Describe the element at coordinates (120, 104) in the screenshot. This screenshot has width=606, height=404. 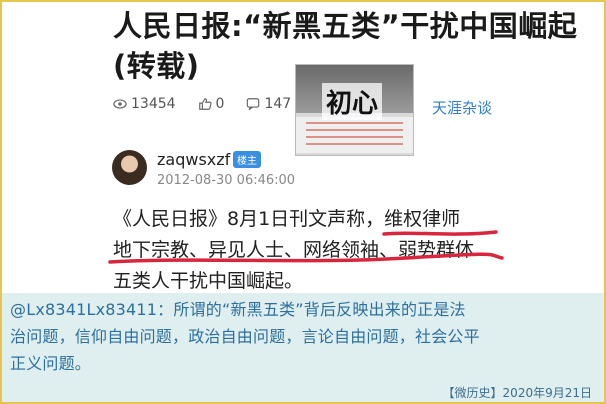
I see `eye-icon` at that location.